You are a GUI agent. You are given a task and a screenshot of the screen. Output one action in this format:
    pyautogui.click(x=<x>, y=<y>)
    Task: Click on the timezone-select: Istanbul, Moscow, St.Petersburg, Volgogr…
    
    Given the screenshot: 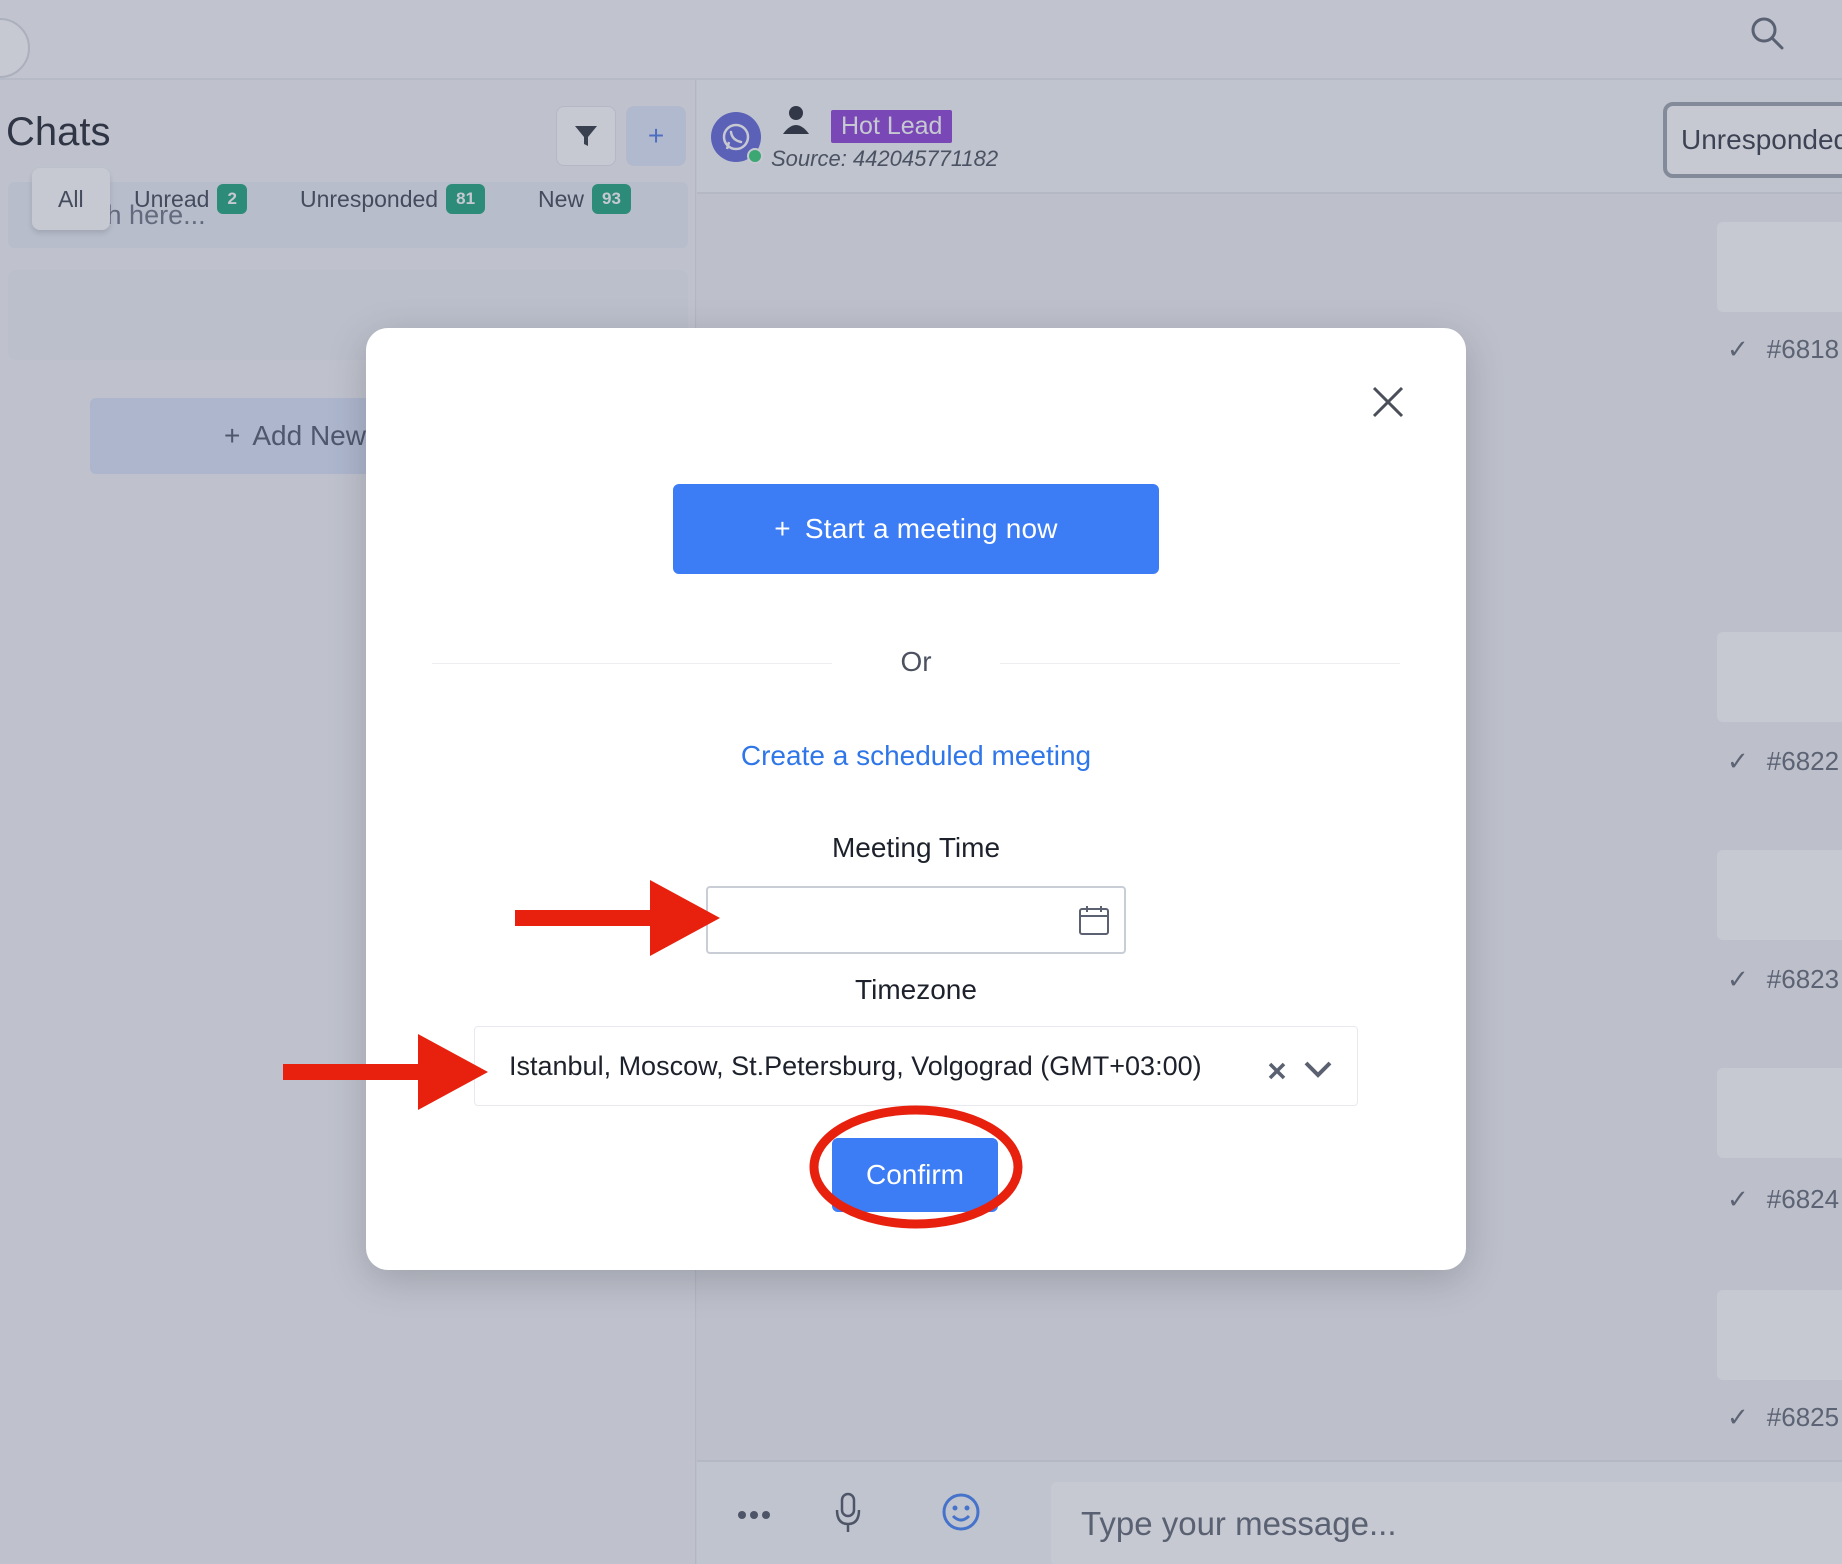 What is the action you would take?
    pyautogui.click(x=916, y=1066)
    